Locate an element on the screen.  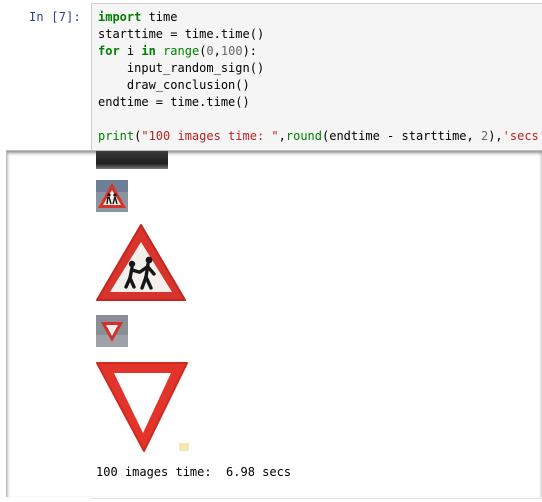
children-crossing-sign-large is located at coordinates (141, 263).